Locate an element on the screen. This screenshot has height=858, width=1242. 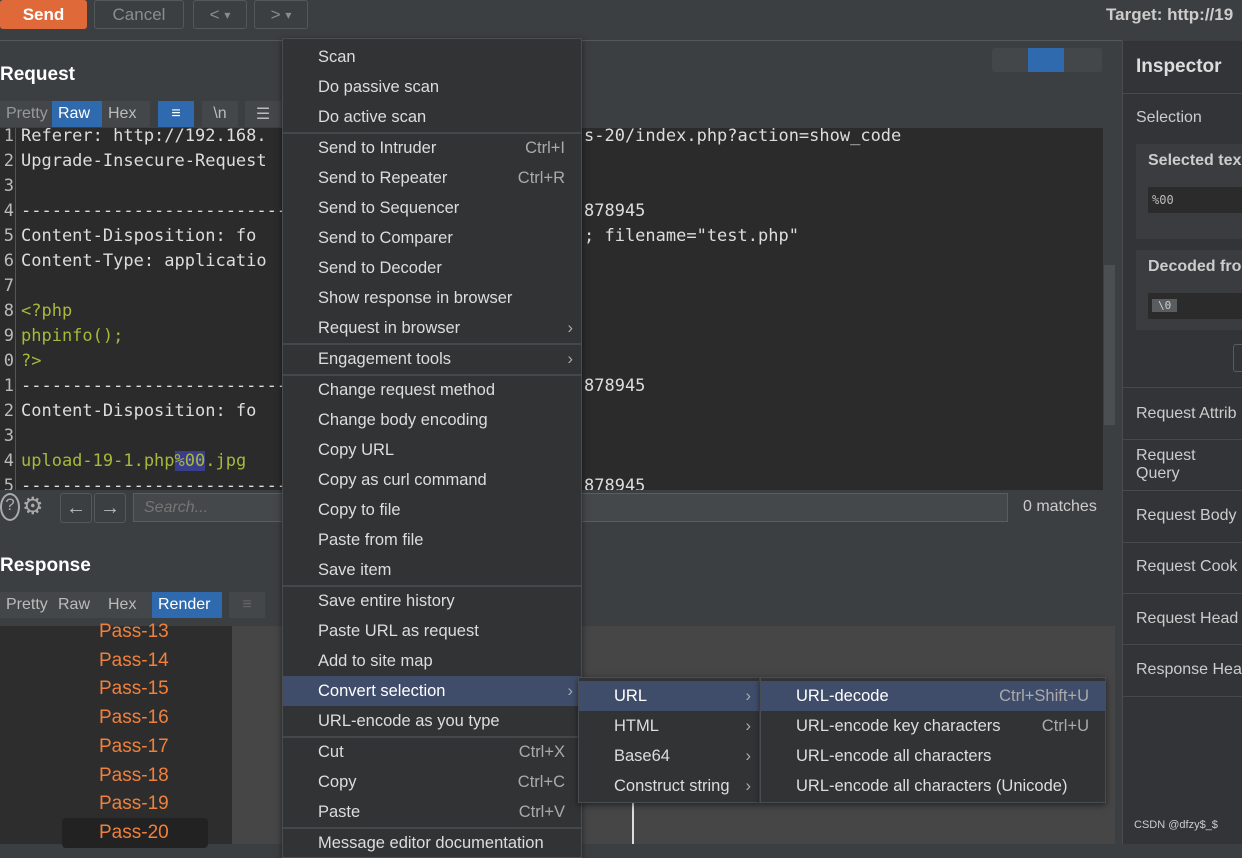
menu-item: URL › is located at coordinates (669, 696).